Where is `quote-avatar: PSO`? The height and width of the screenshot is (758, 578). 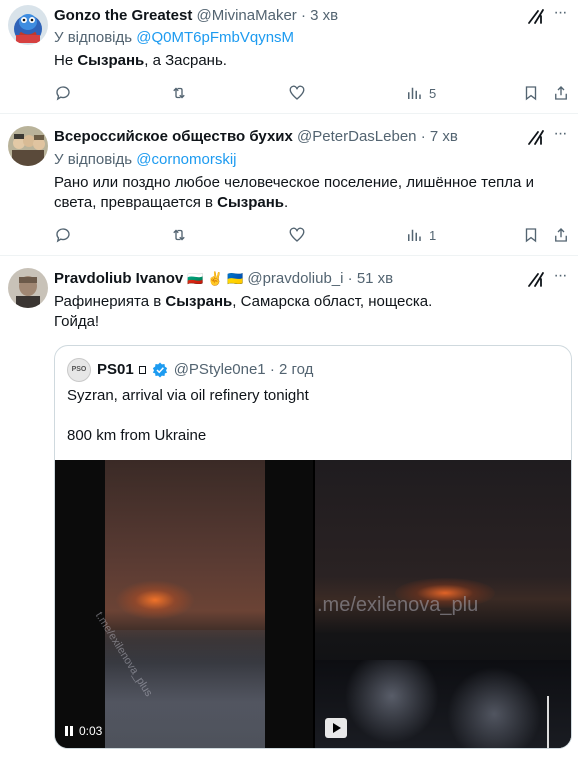 quote-avatar: PSO is located at coordinates (79, 370).